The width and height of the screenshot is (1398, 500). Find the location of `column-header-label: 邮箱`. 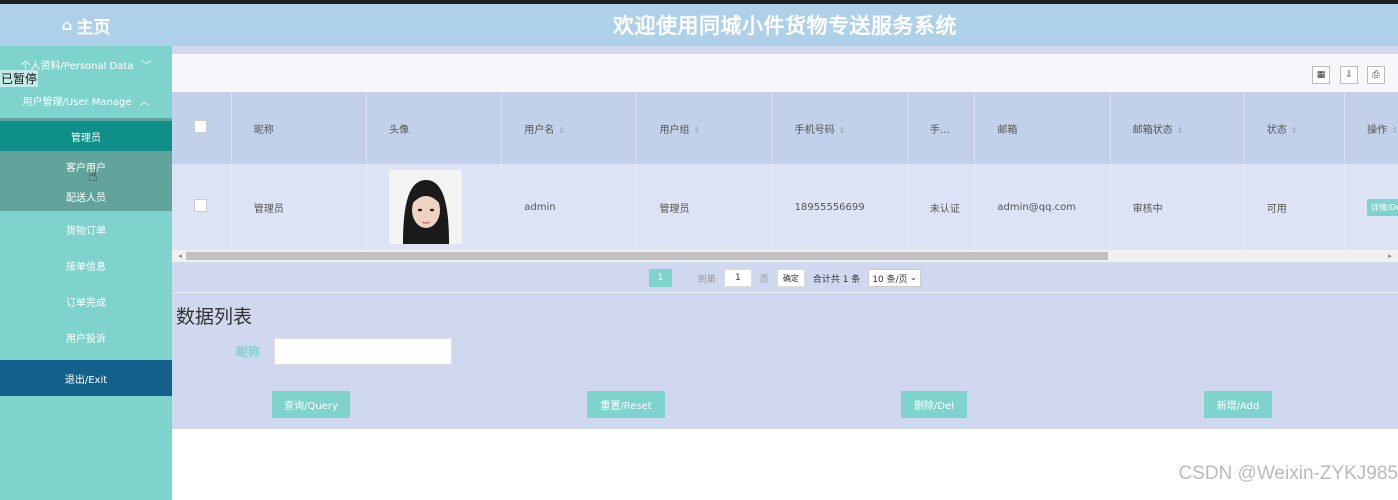

column-header-label: 邮箱 is located at coordinates (1007, 130).